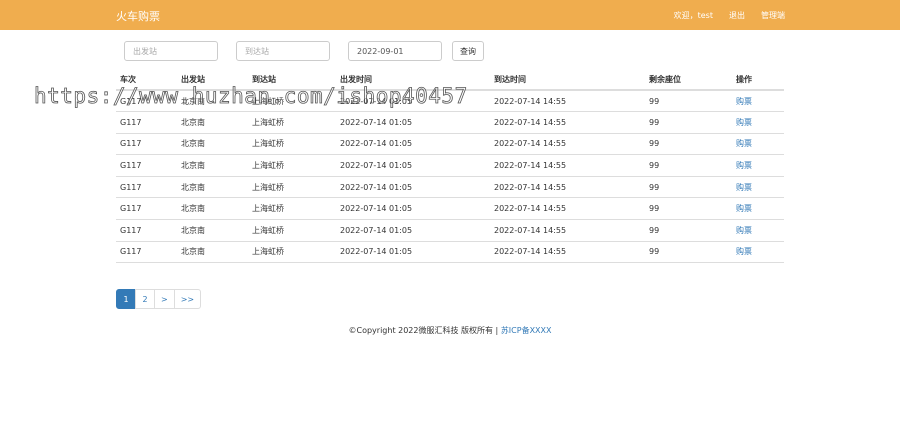 This screenshot has width=900, height=442. I want to click on table-header-row: 车次 出发站 到达站 出发时间 到达时间 剩余座位 操作, so click(450, 80).